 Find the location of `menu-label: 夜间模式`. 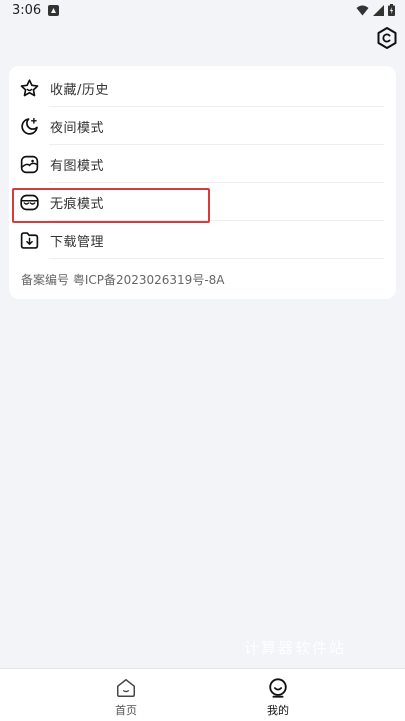

menu-label: 夜间模式 is located at coordinates (77, 128).